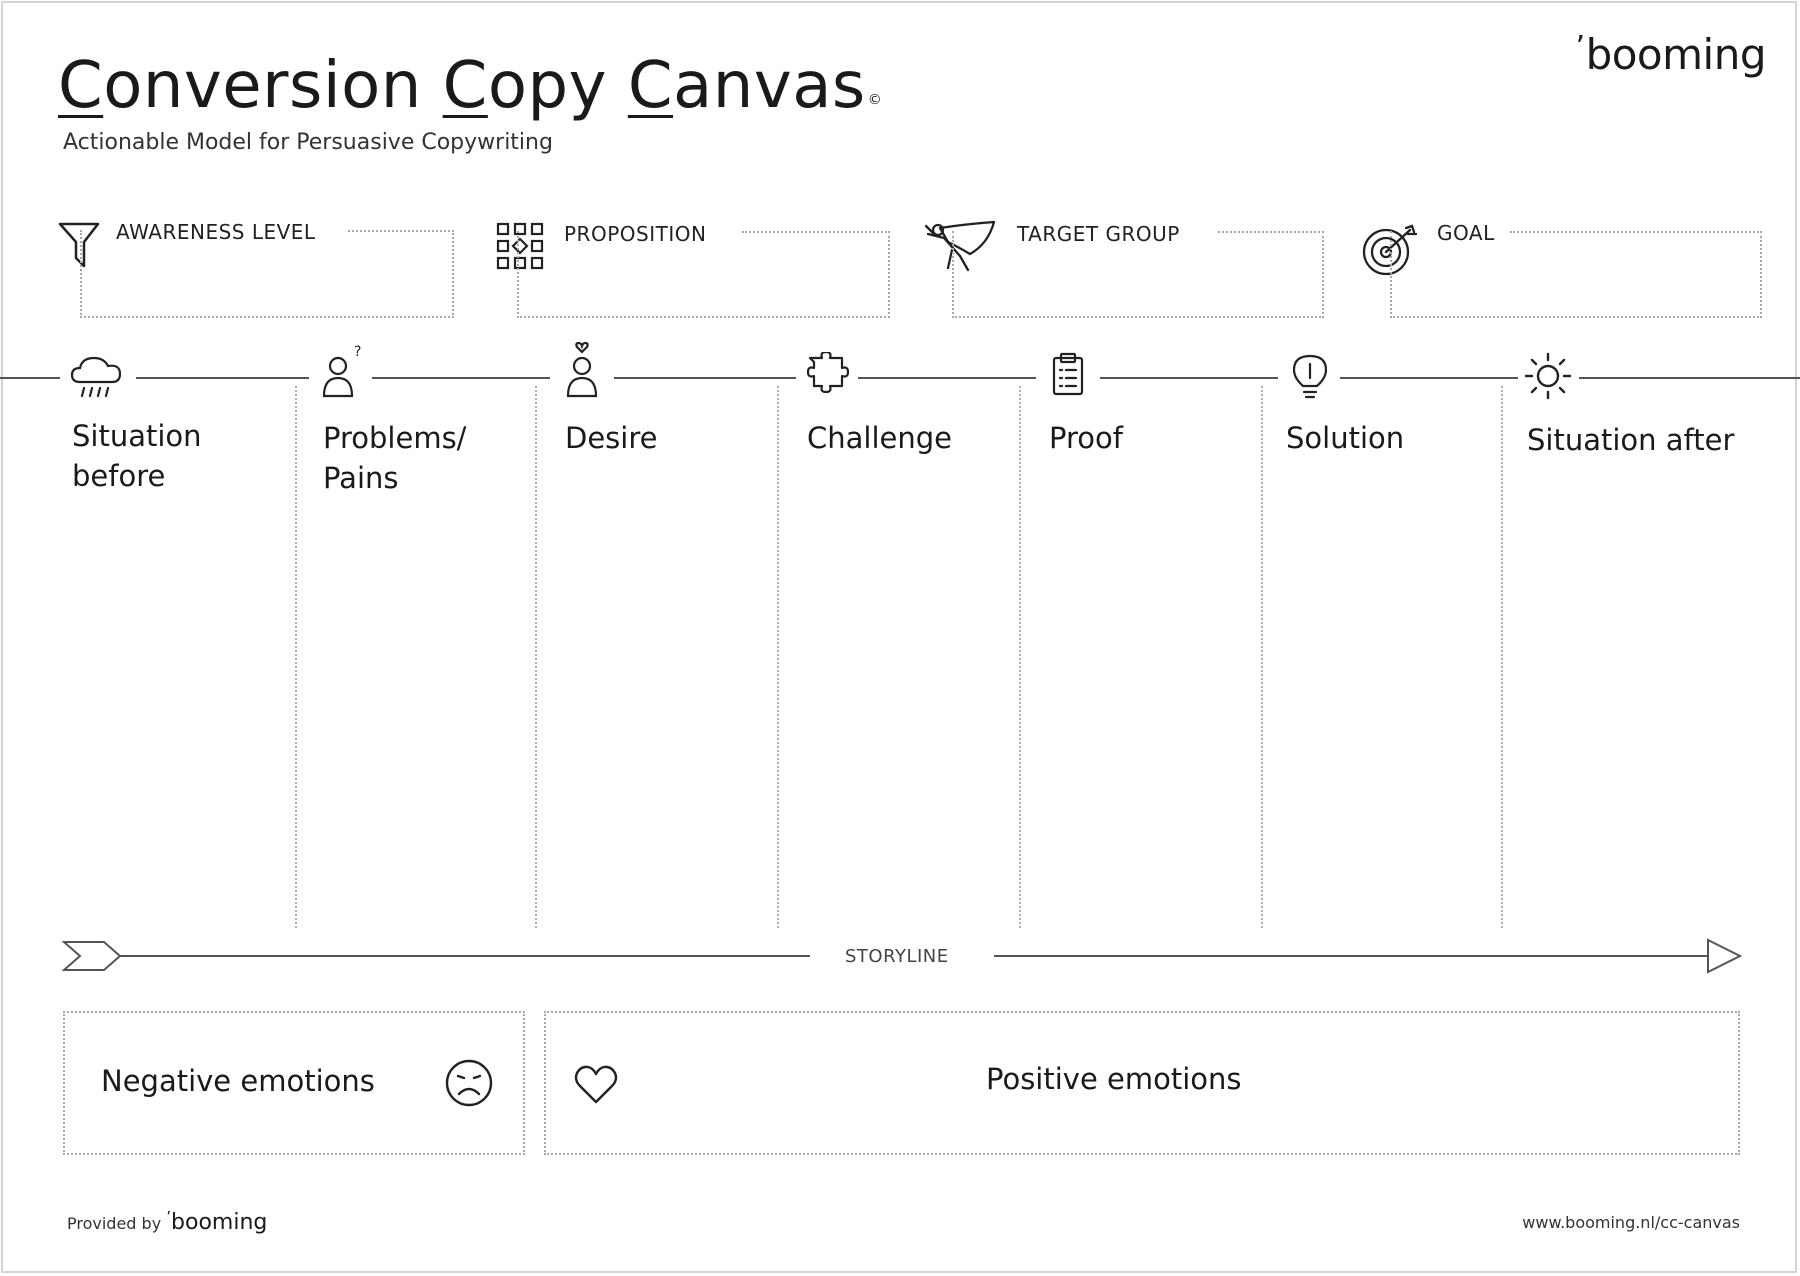  I want to click on footer-brand-logo: ʼbooming, so click(217, 1221).